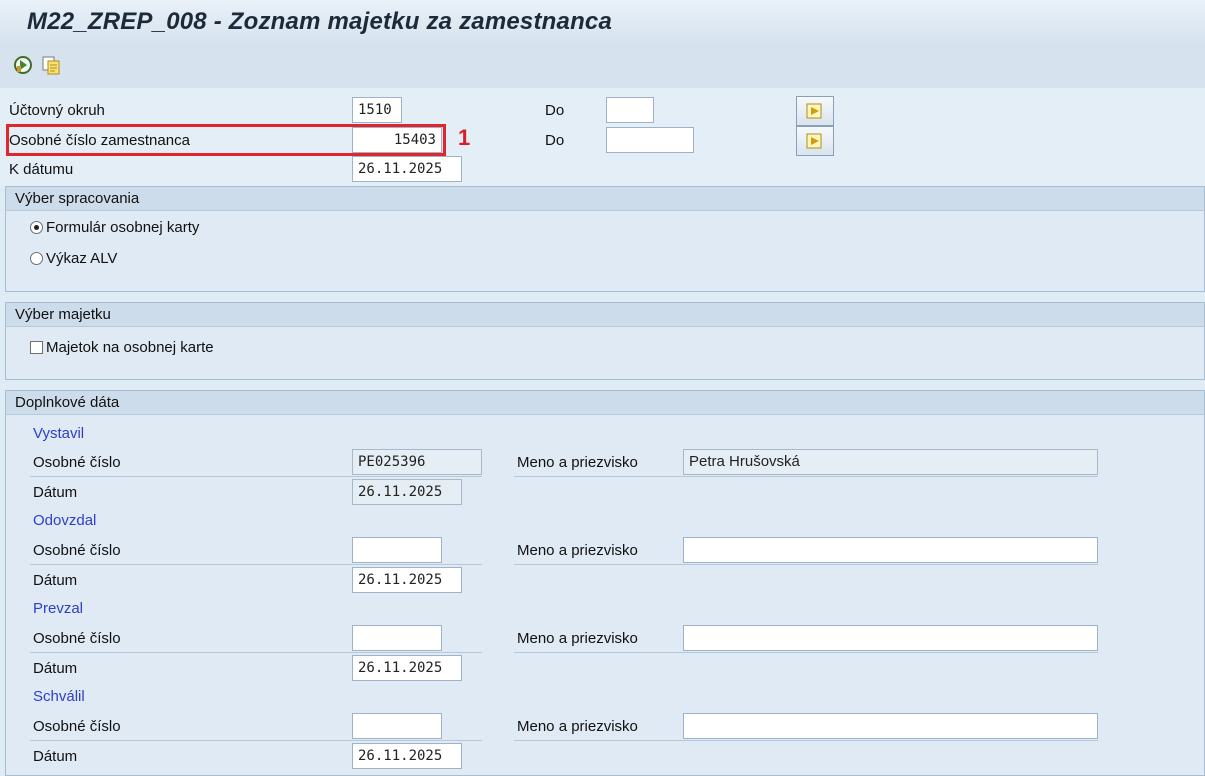 Image resolution: width=1205 pixels, height=776 pixels. I want to click on issued-date-field: 26.11.2025, so click(407, 492).